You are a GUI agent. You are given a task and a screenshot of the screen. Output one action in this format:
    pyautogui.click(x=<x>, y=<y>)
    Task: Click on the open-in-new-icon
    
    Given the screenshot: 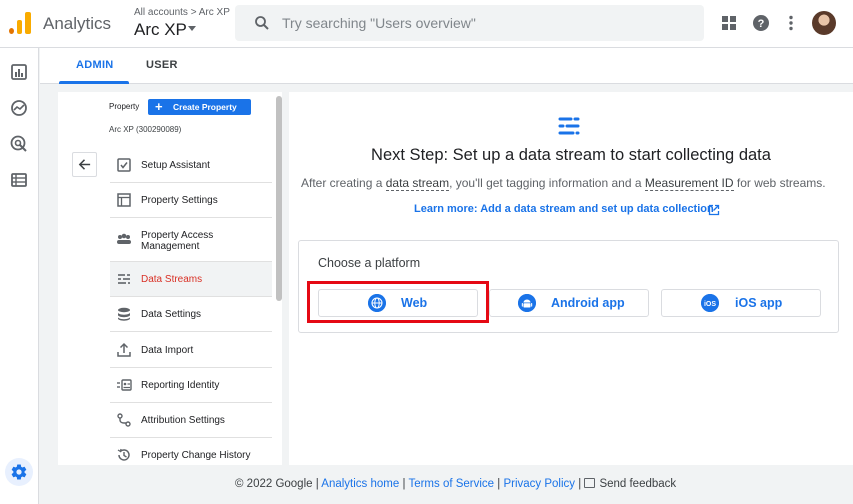 What is the action you would take?
    pyautogui.click(x=714, y=210)
    